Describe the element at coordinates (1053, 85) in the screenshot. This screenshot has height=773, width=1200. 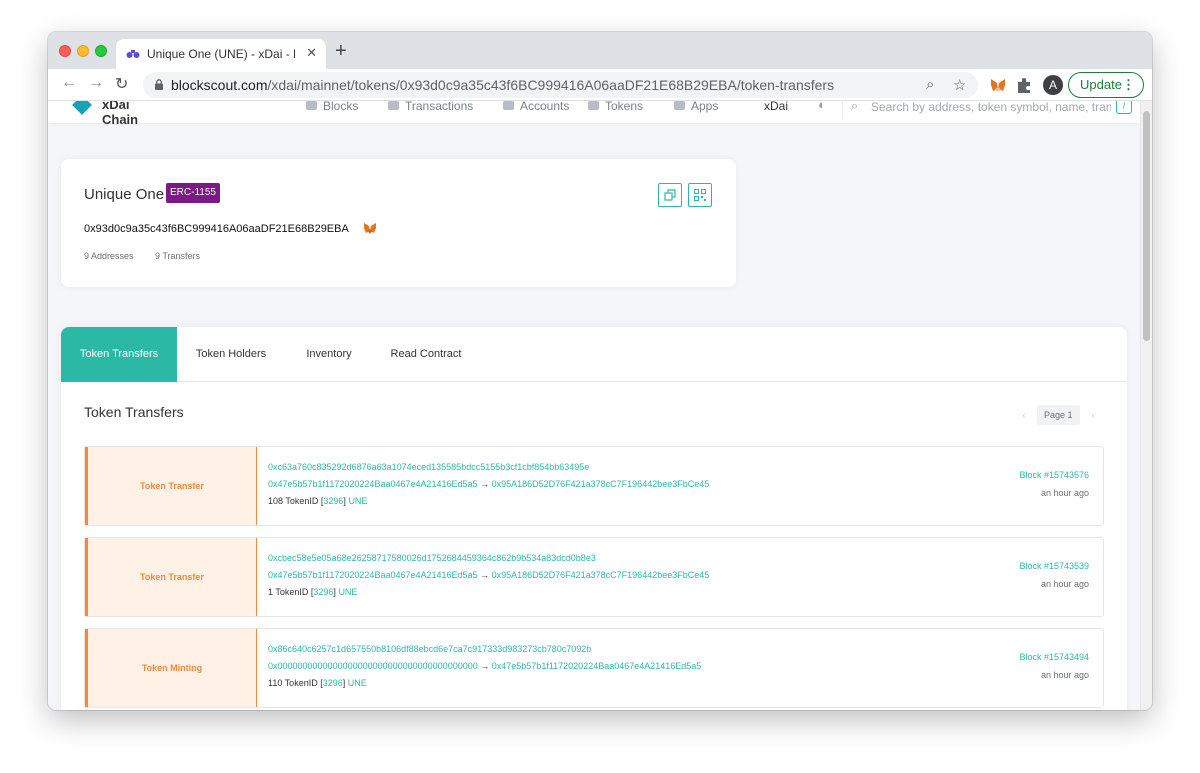
I see `profile-avatar: A` at that location.